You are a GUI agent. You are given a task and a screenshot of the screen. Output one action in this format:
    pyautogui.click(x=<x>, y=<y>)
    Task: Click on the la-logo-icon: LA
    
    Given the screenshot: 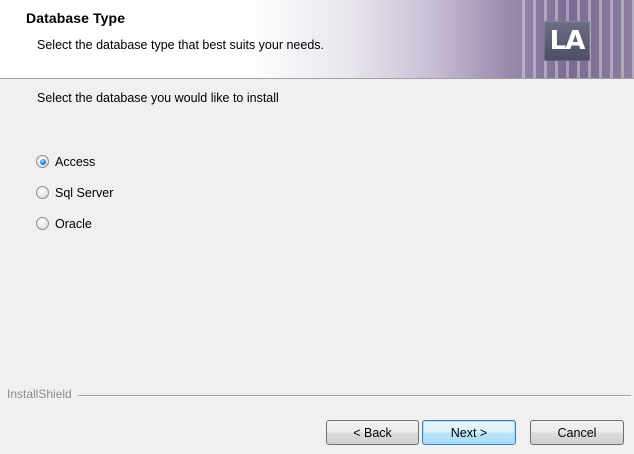 What is the action you would take?
    pyautogui.click(x=567, y=41)
    